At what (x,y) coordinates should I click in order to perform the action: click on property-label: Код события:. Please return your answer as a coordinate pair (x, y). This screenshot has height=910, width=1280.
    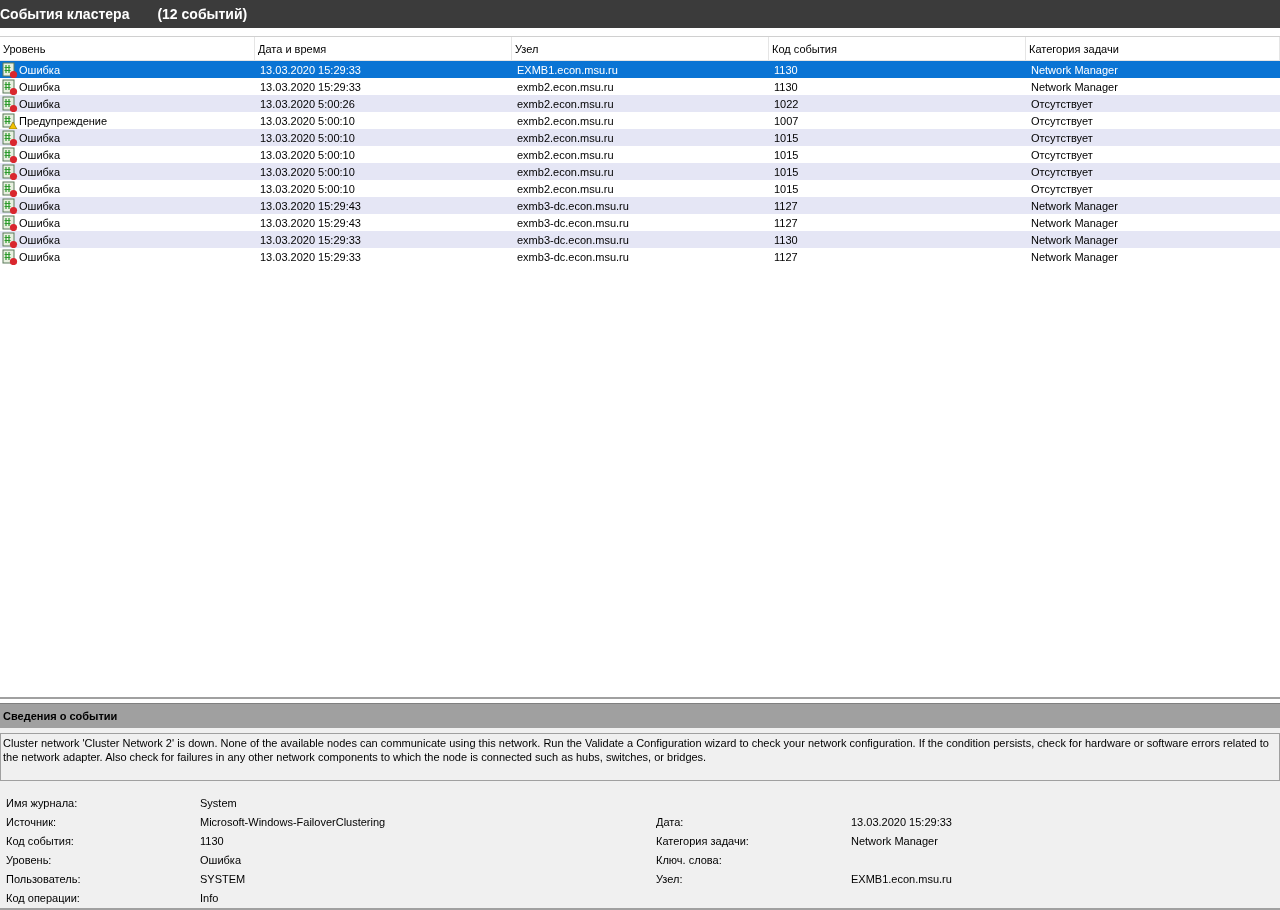
    Looking at the image, I should click on (40, 841).